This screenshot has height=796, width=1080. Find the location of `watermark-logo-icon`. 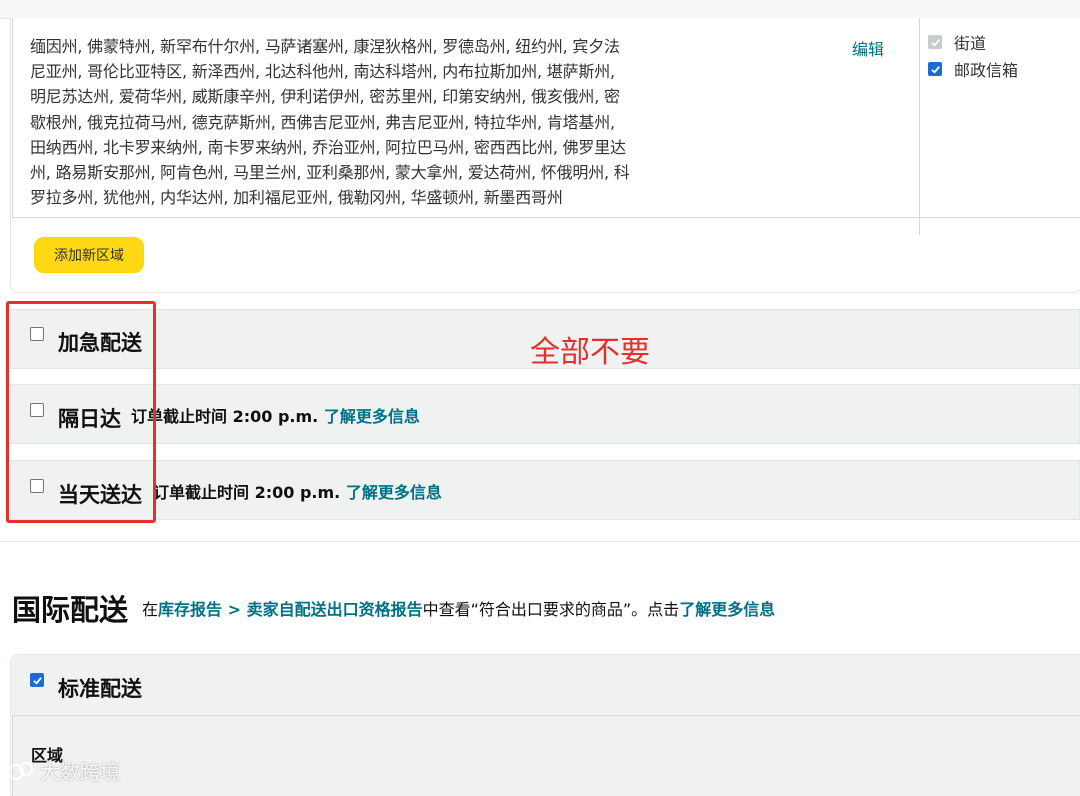

watermark-logo-icon is located at coordinates (20, 770).